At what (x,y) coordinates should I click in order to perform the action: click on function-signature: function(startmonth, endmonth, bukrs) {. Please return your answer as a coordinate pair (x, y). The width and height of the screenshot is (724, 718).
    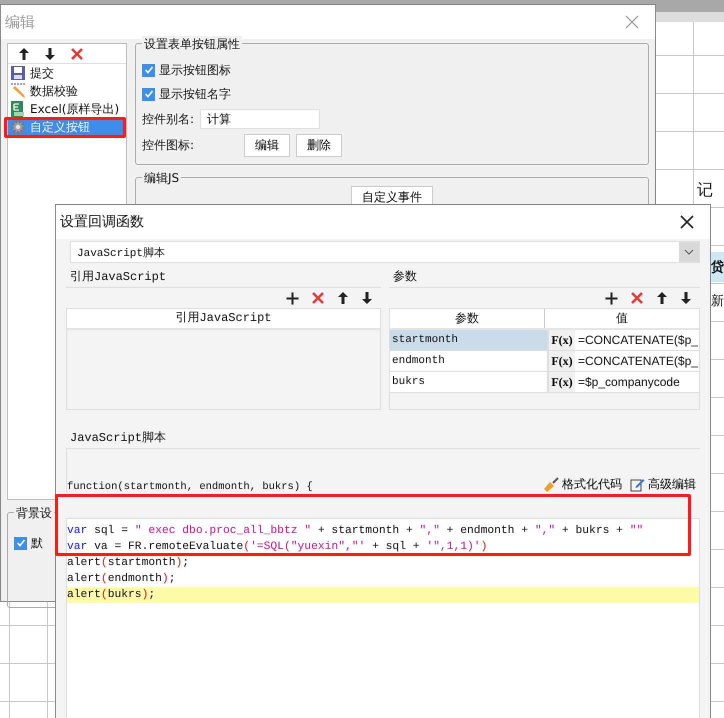
    Looking at the image, I should click on (190, 487).